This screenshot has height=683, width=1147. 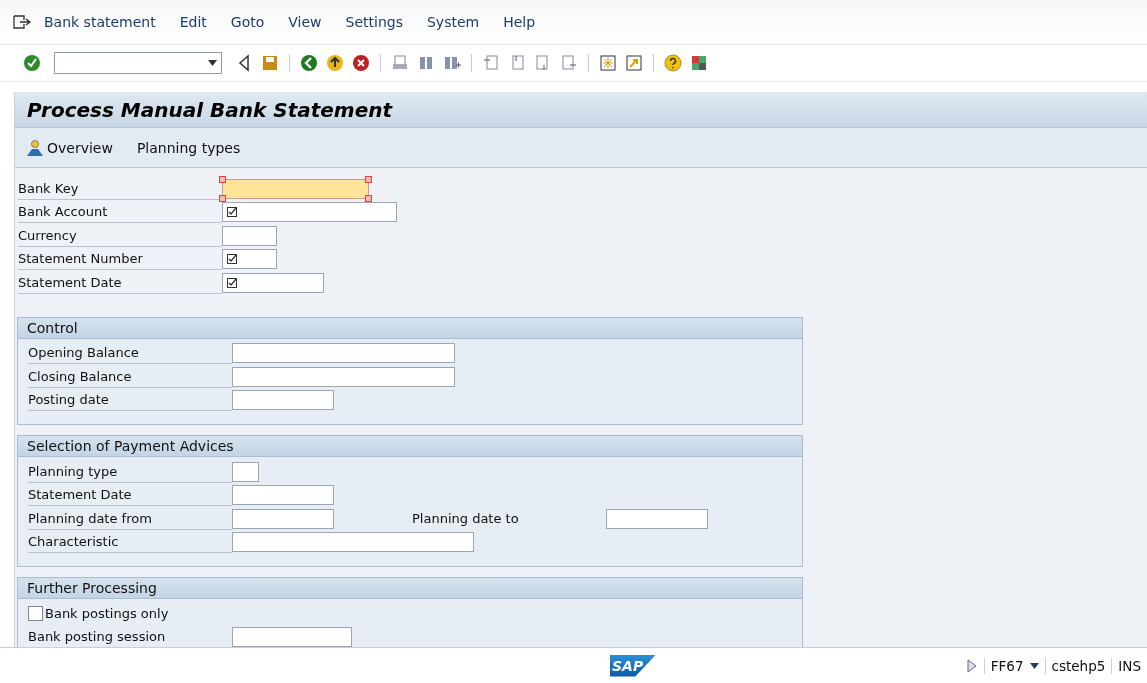 I want to click on cancel-icon, so click(x=361, y=63).